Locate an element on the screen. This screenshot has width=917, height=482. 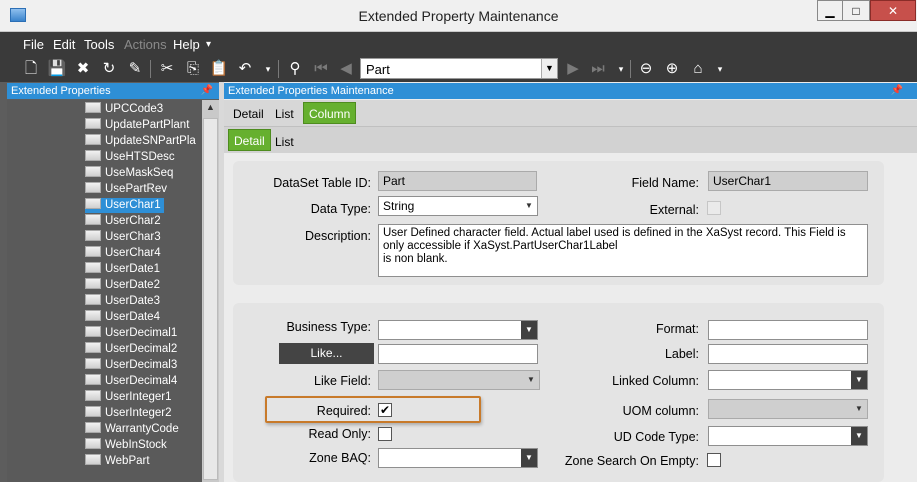
tab-detail: Detail is located at coordinates (248, 114).